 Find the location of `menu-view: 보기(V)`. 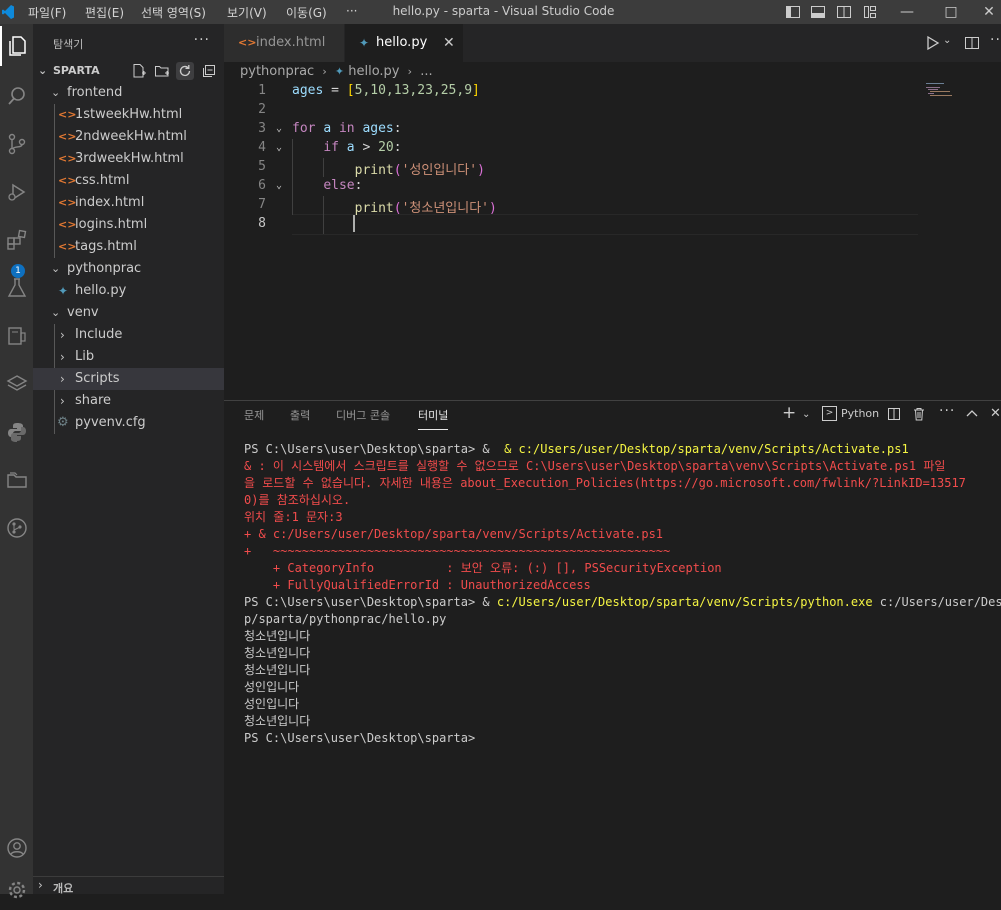

menu-view: 보기(V) is located at coordinates (247, 12).